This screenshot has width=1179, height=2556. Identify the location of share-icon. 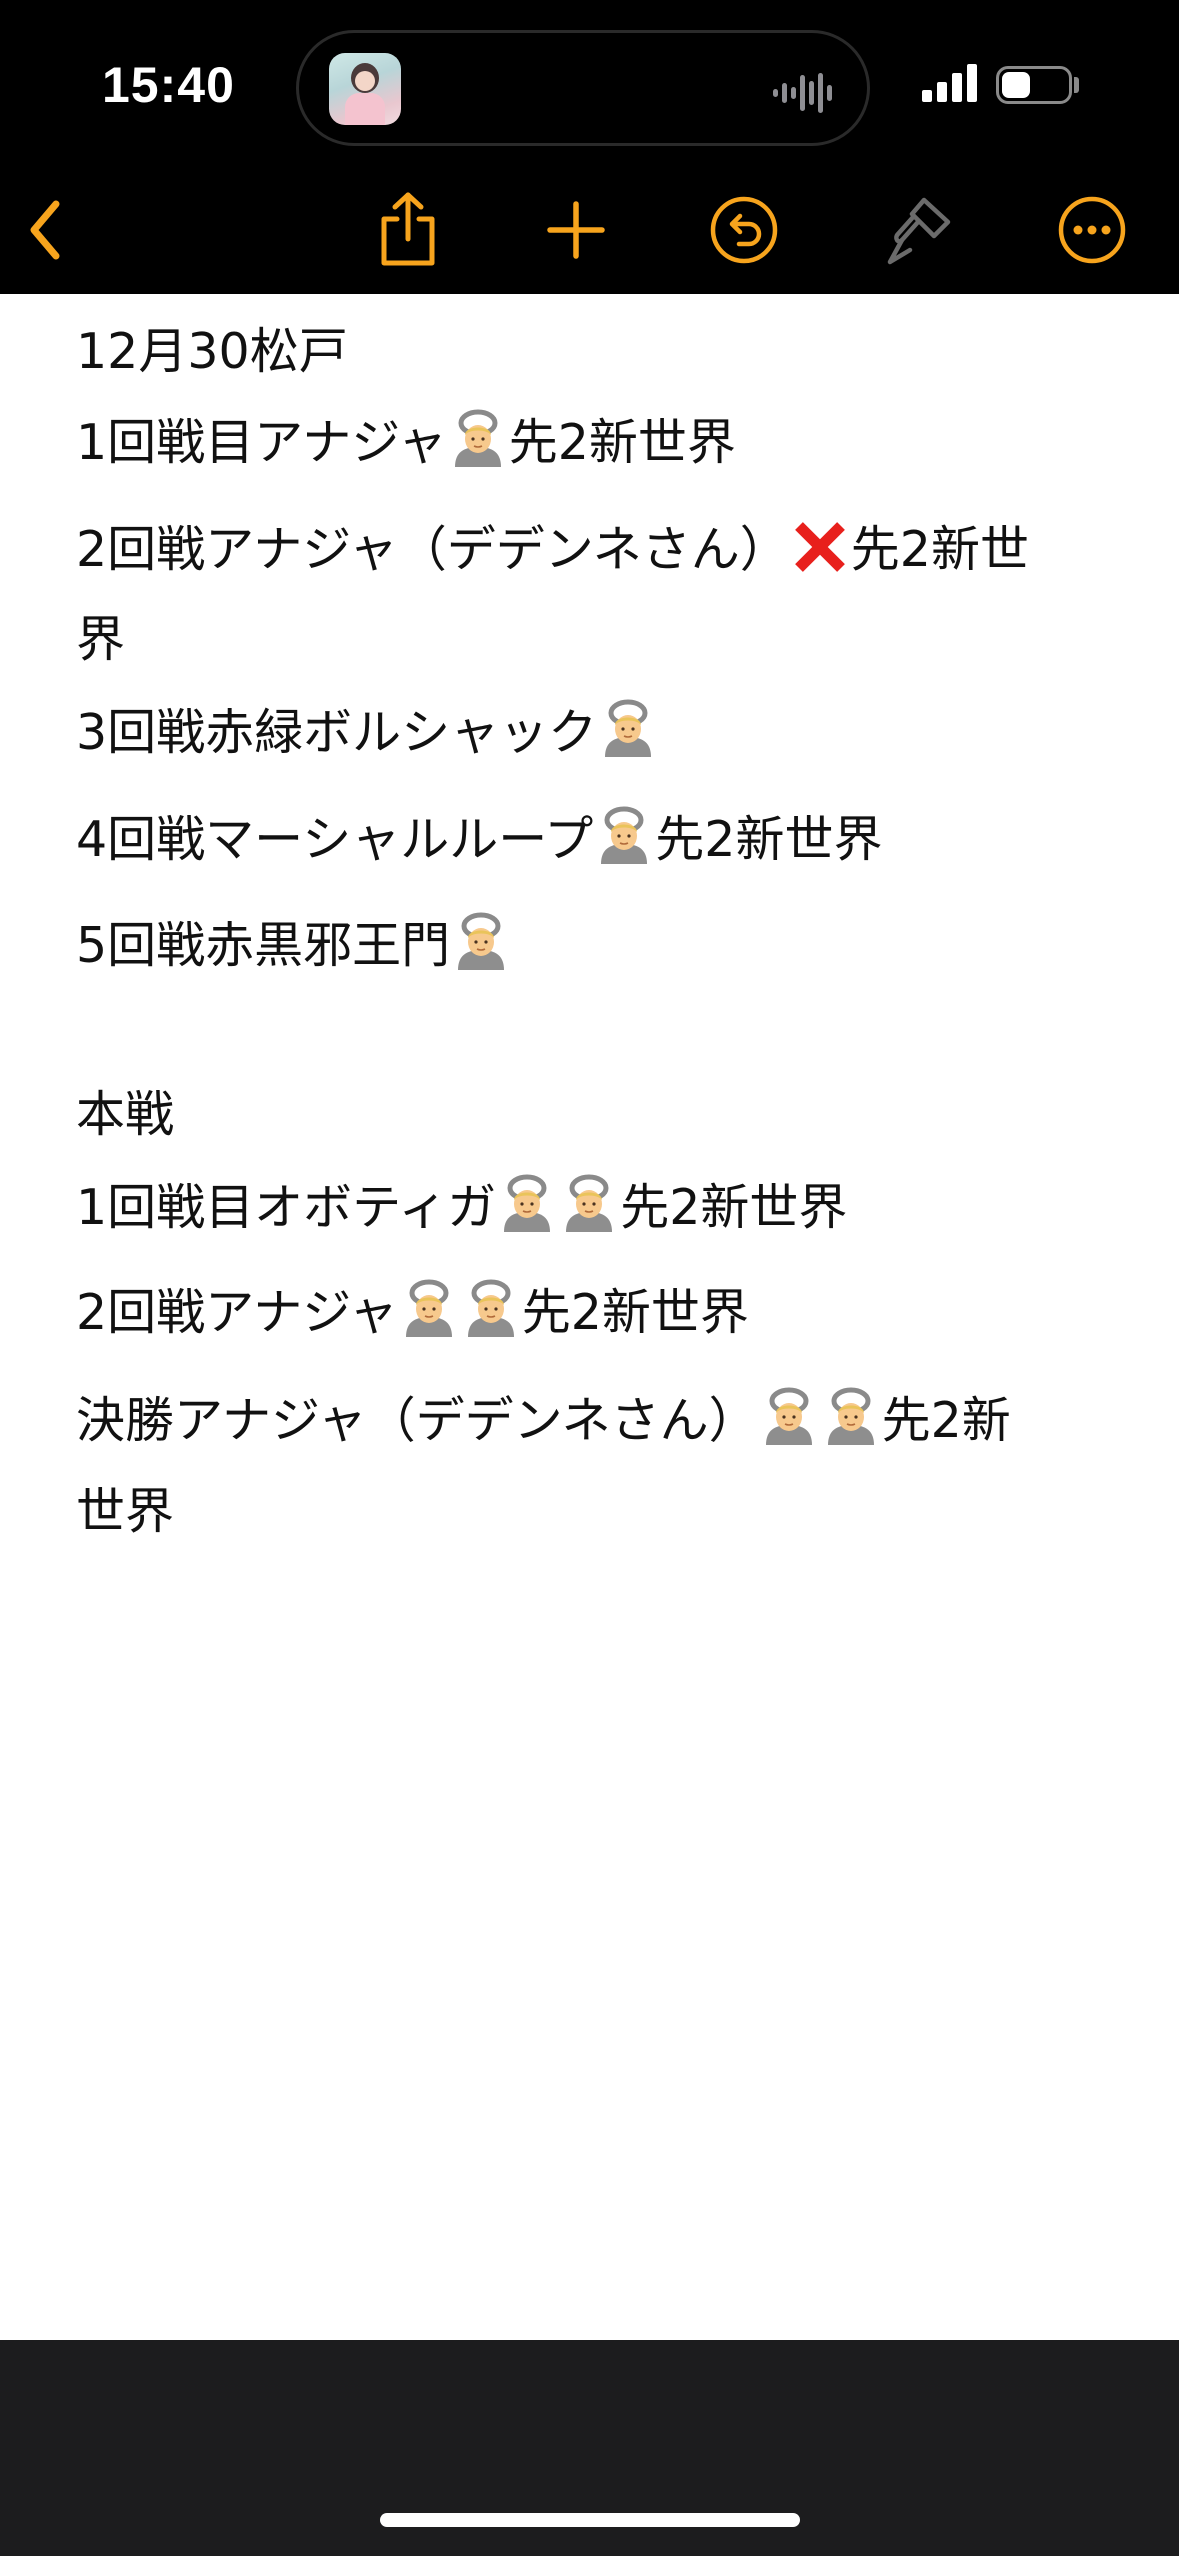
(408, 229).